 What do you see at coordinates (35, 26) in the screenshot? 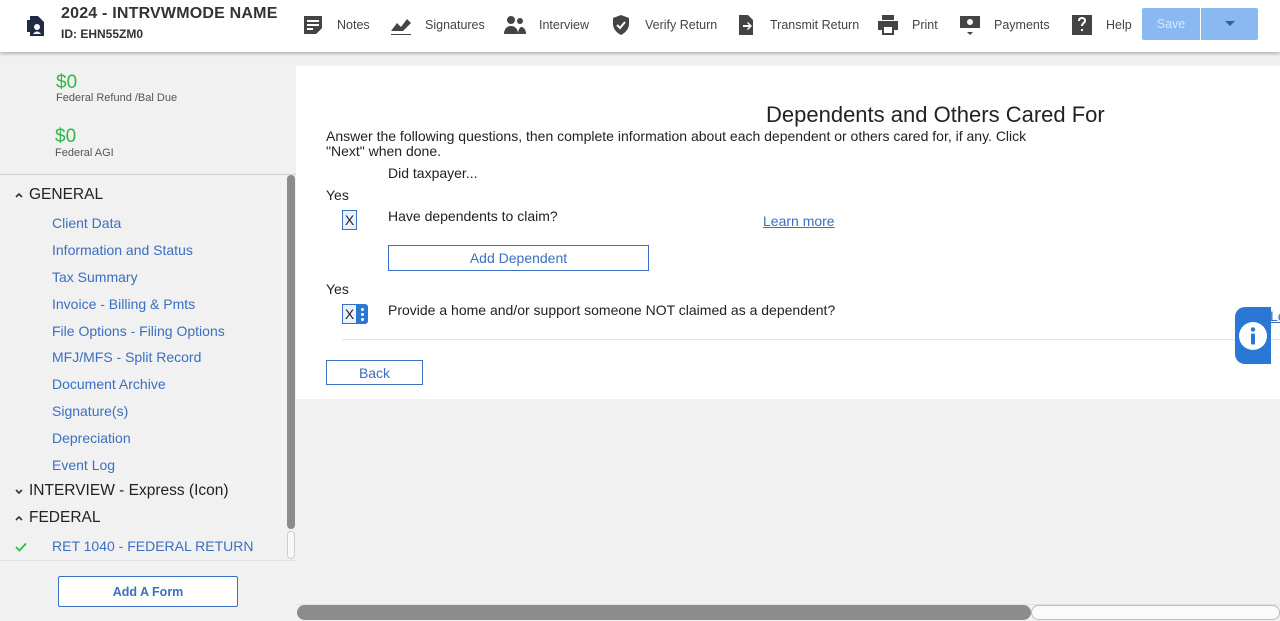
I see `logo-icon` at bounding box center [35, 26].